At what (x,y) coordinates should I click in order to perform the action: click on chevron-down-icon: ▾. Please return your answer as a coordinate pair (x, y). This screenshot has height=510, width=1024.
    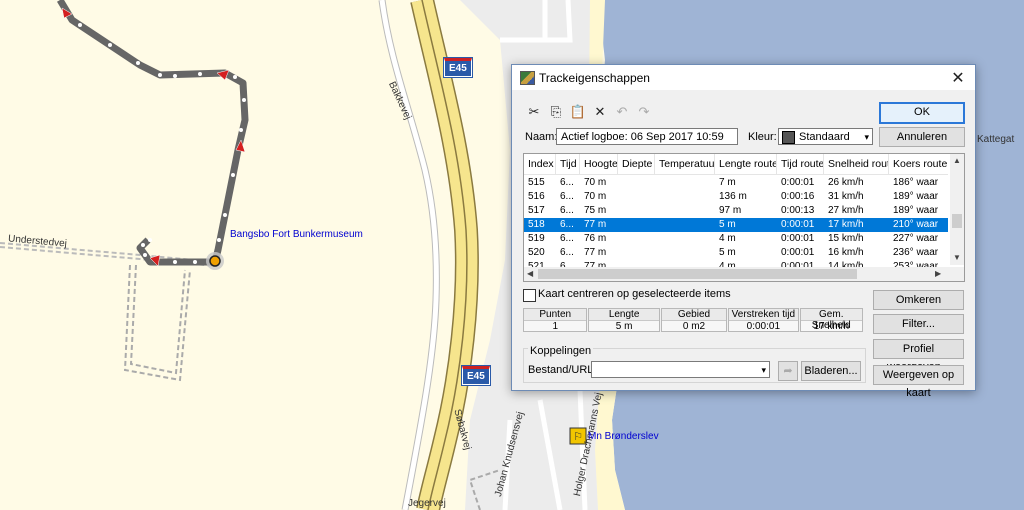
    Looking at the image, I should click on (763, 369).